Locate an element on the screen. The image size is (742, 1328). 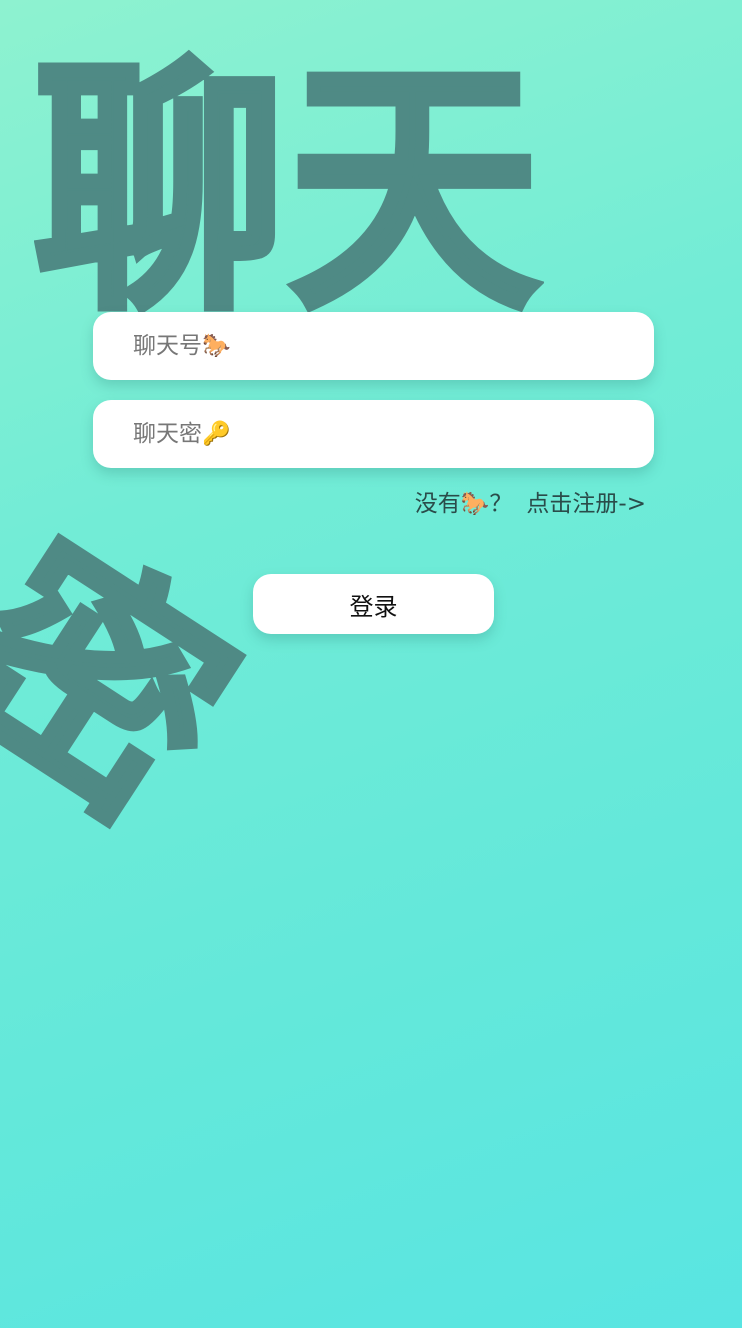
background-rotated-decoration: 密 is located at coordinates (140, 684).